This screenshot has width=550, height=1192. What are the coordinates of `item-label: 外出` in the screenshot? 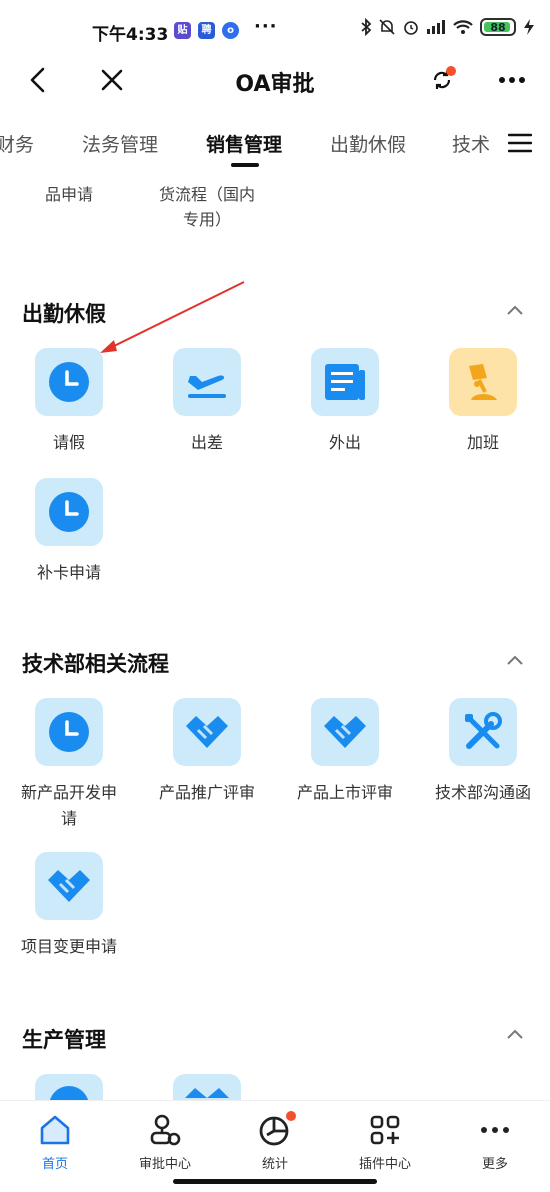 It's located at (344, 442).